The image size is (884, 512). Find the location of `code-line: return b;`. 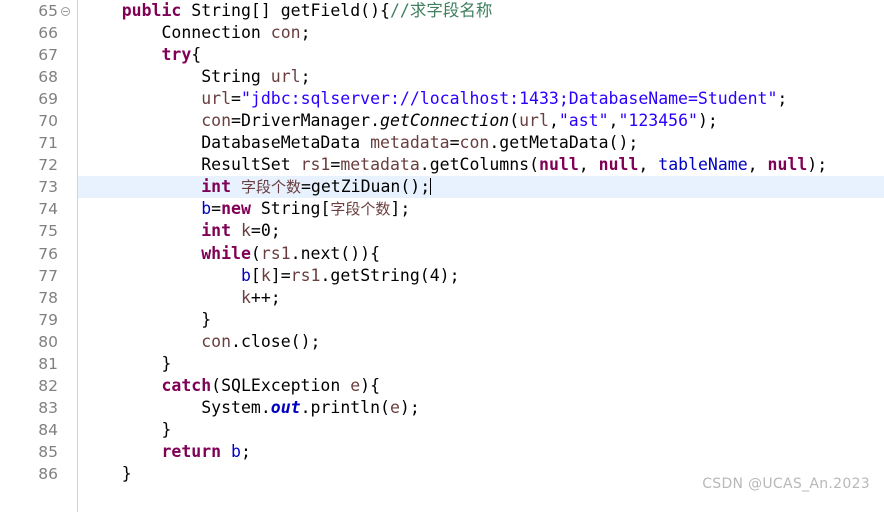

code-line: return b; is located at coordinates (481, 452).